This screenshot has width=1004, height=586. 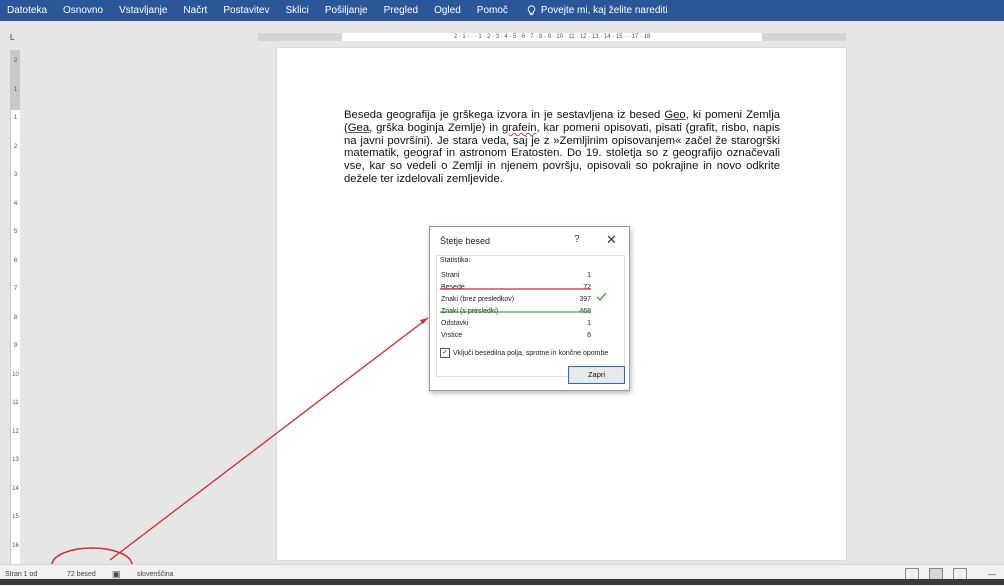 I want to click on stat-row-paragraphs: Odstavki 1, so click(x=516, y=324).